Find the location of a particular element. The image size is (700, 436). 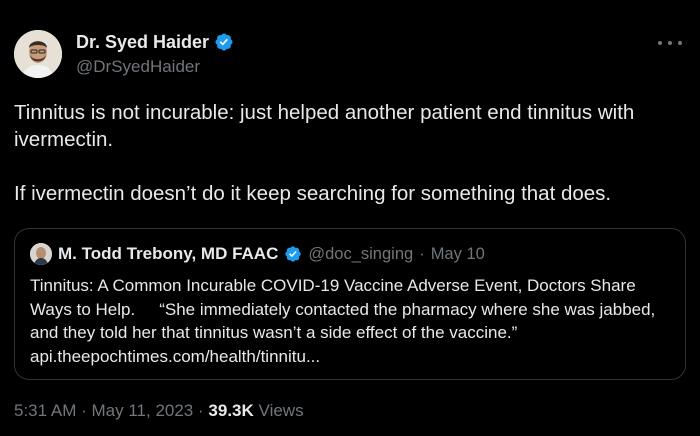

tweet-meta: 5:31 AM · May 11, 2023 · 39.3K Views is located at coordinates (159, 411).